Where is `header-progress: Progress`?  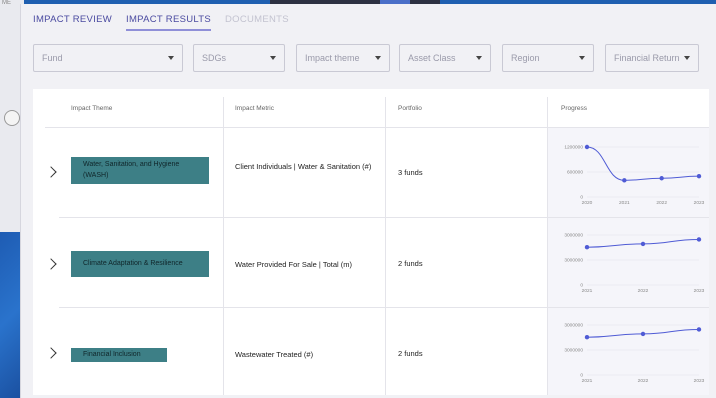
header-progress: Progress is located at coordinates (574, 108).